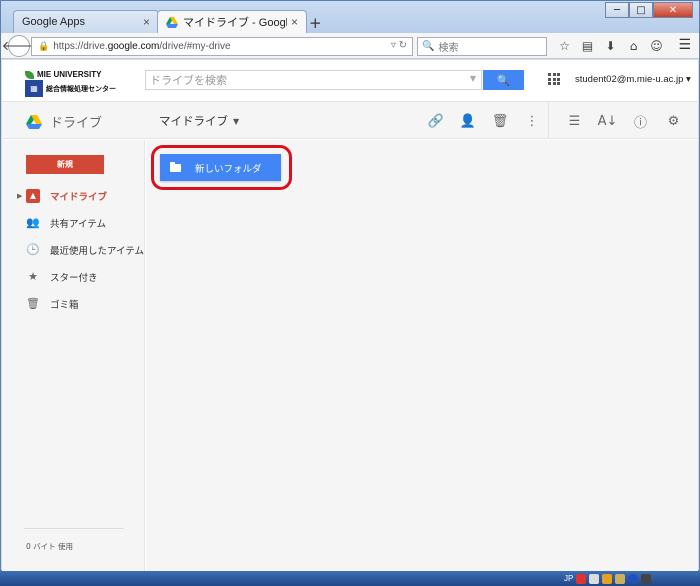  Describe the element at coordinates (646, 578) in the screenshot. I see `tray-settings-icon` at that location.